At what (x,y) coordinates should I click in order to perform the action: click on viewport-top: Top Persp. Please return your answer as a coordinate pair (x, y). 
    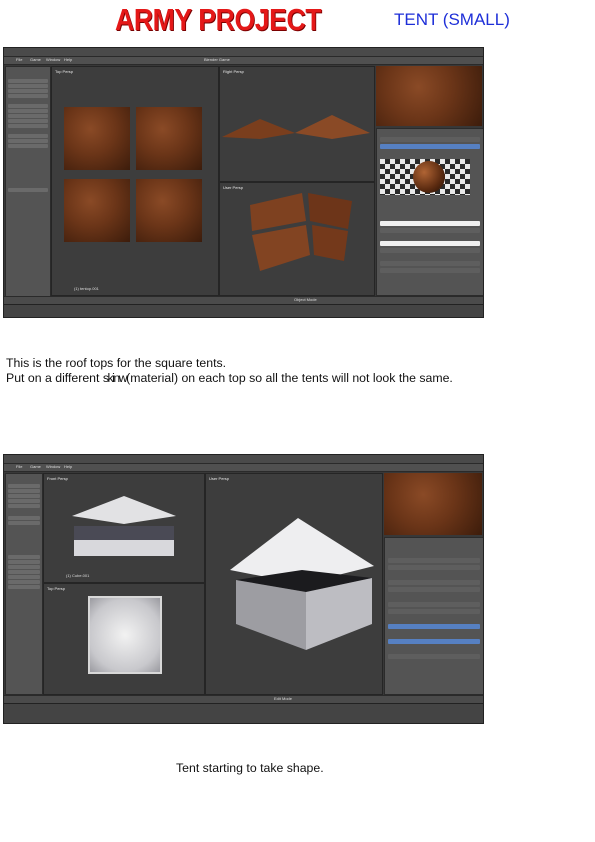
    Looking at the image, I should click on (124, 639).